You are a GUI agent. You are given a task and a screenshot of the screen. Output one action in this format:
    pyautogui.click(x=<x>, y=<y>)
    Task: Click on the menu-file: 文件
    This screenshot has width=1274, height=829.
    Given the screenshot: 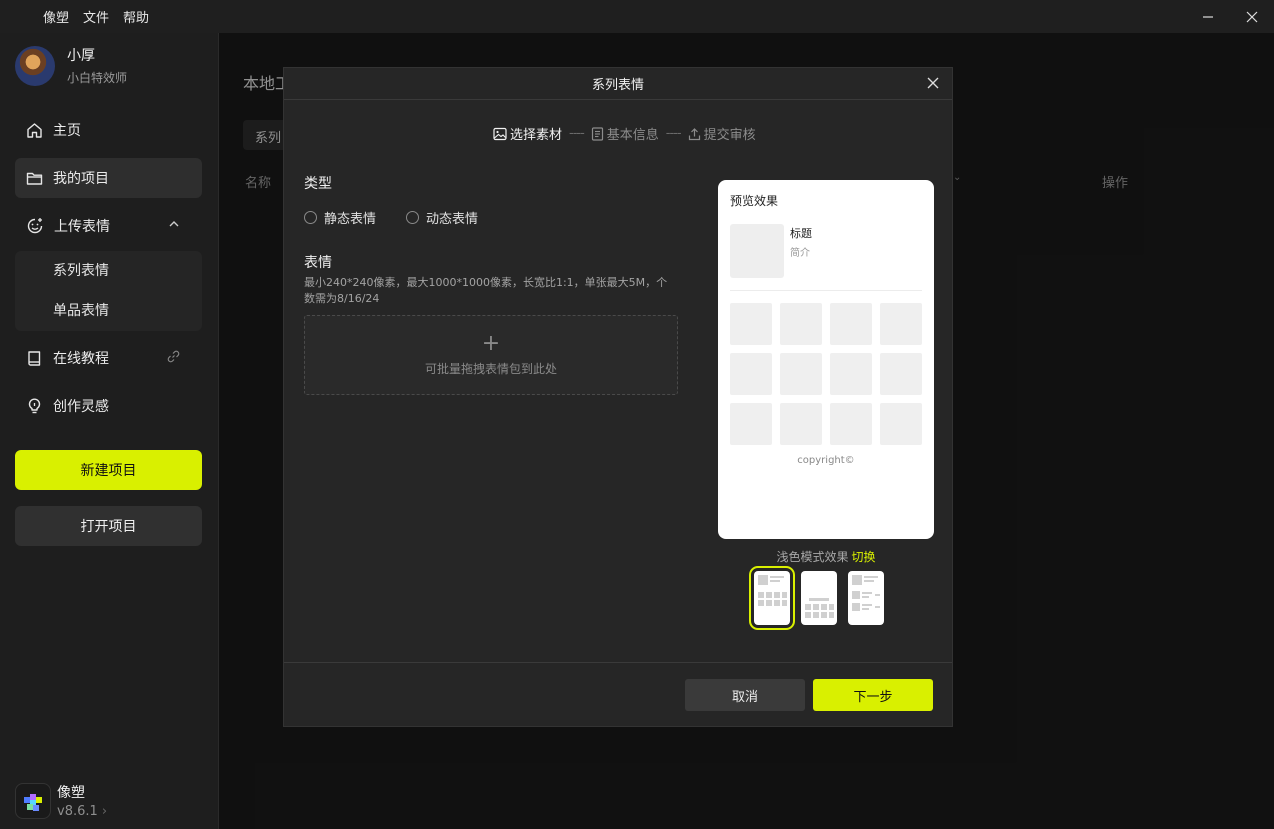 What is the action you would take?
    pyautogui.click(x=96, y=16)
    